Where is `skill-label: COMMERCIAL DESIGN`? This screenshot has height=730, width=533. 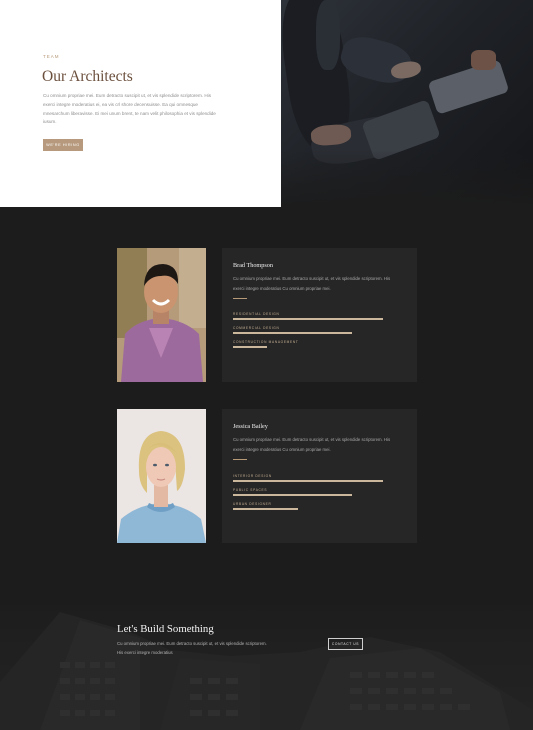 skill-label: COMMERCIAL DESIGN is located at coordinates (256, 328).